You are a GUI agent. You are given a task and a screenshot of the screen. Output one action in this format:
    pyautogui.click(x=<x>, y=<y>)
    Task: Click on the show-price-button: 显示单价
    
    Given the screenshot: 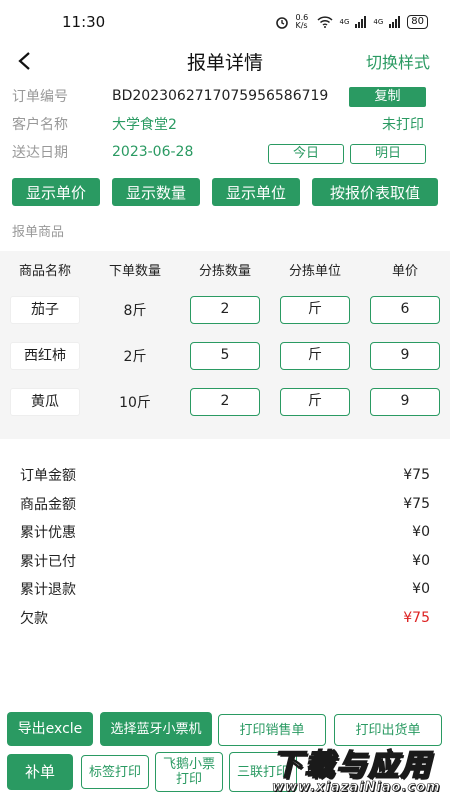 What is the action you would take?
    pyautogui.click(x=56, y=192)
    